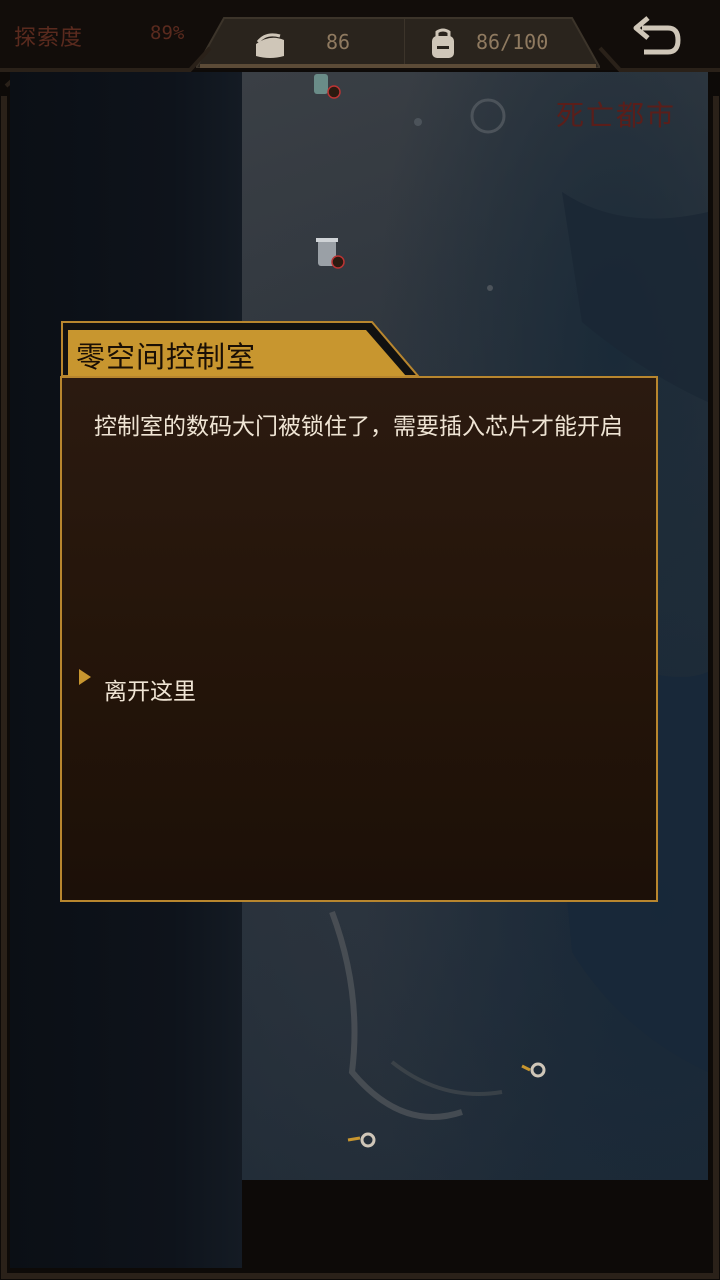 This screenshot has height=1280, width=720. What do you see at coordinates (301, 42) in the screenshot?
I see `food-tab` at bounding box center [301, 42].